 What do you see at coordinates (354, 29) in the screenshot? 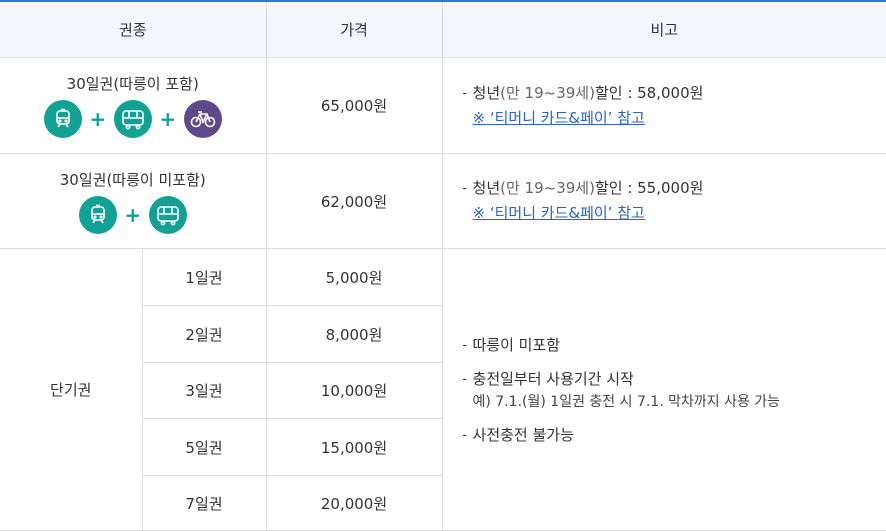
I see `header-price: 가격` at bounding box center [354, 29].